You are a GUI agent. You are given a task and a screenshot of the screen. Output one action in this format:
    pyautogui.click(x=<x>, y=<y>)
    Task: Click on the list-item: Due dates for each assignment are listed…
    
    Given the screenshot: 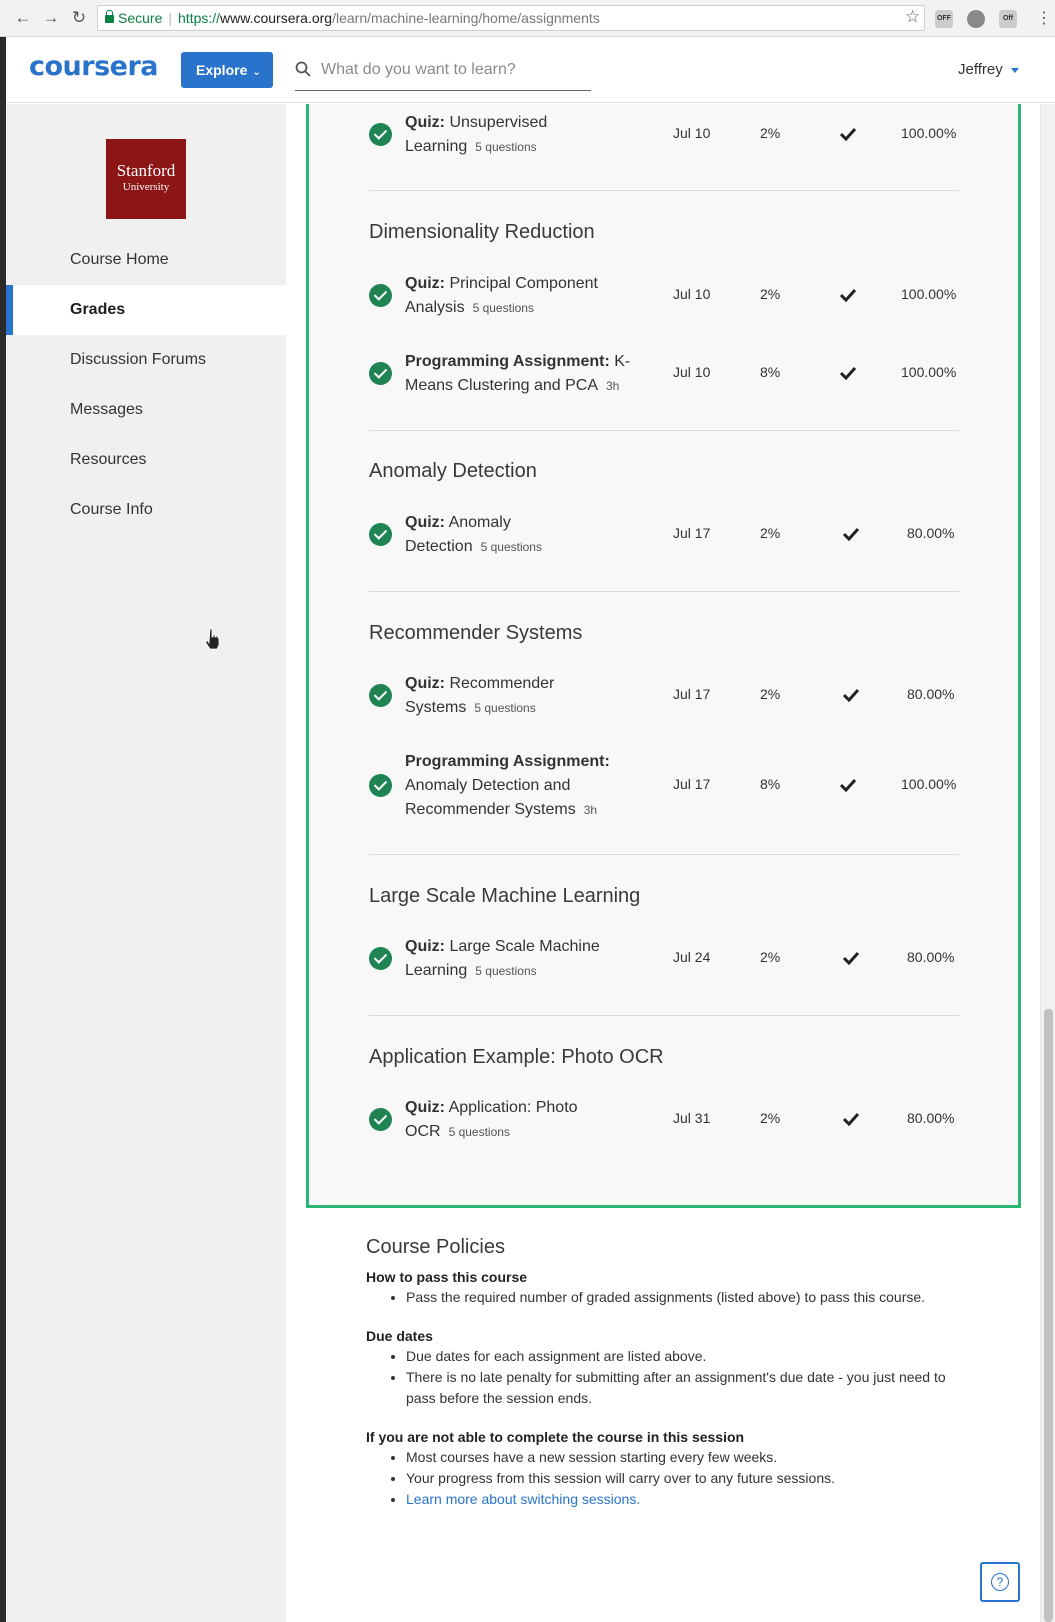 What is the action you would take?
    pyautogui.click(x=686, y=1356)
    